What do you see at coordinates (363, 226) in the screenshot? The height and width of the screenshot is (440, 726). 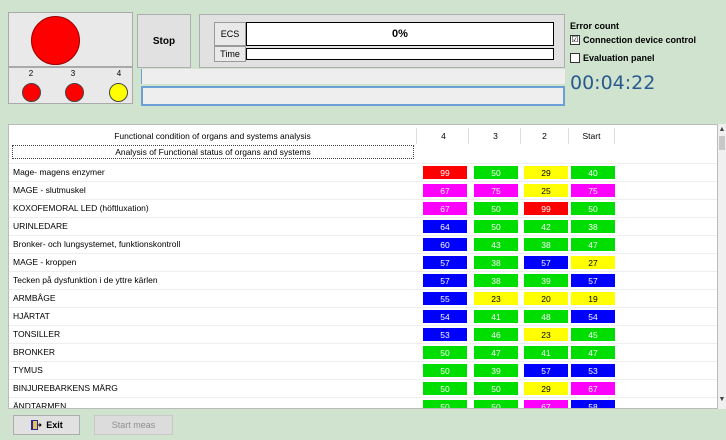 I see `table-row: URINLEDARE 64 50 42 38` at bounding box center [363, 226].